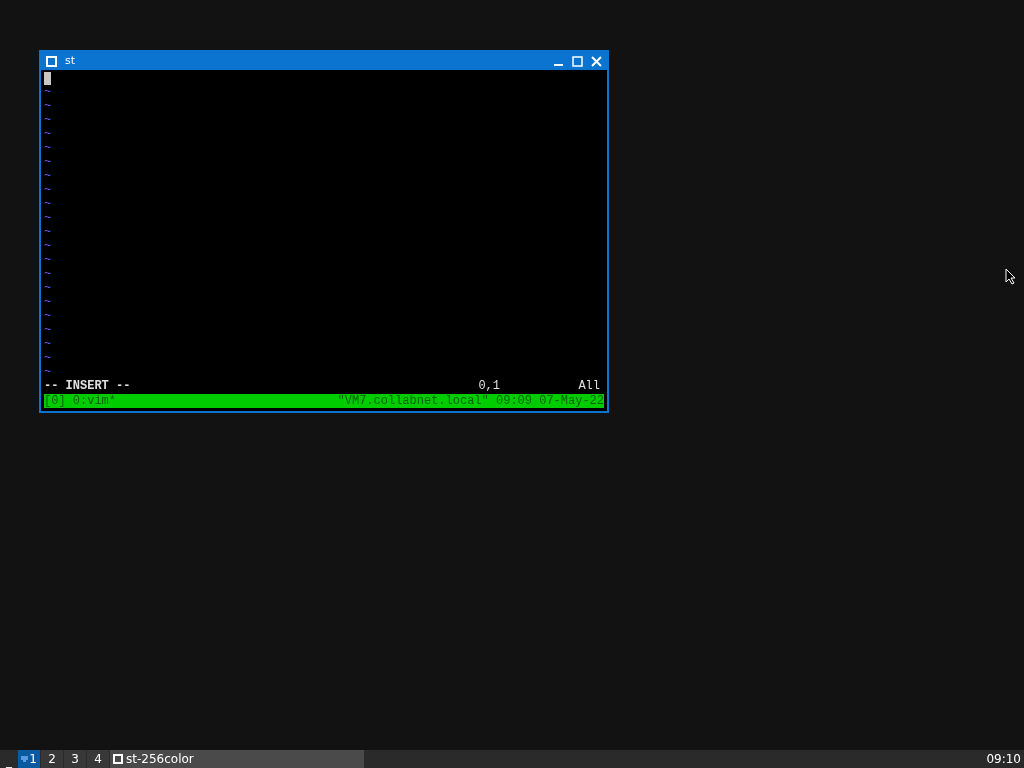 This screenshot has height=768, width=1024. What do you see at coordinates (1010, 276) in the screenshot?
I see `mouse-pointer-icon` at bounding box center [1010, 276].